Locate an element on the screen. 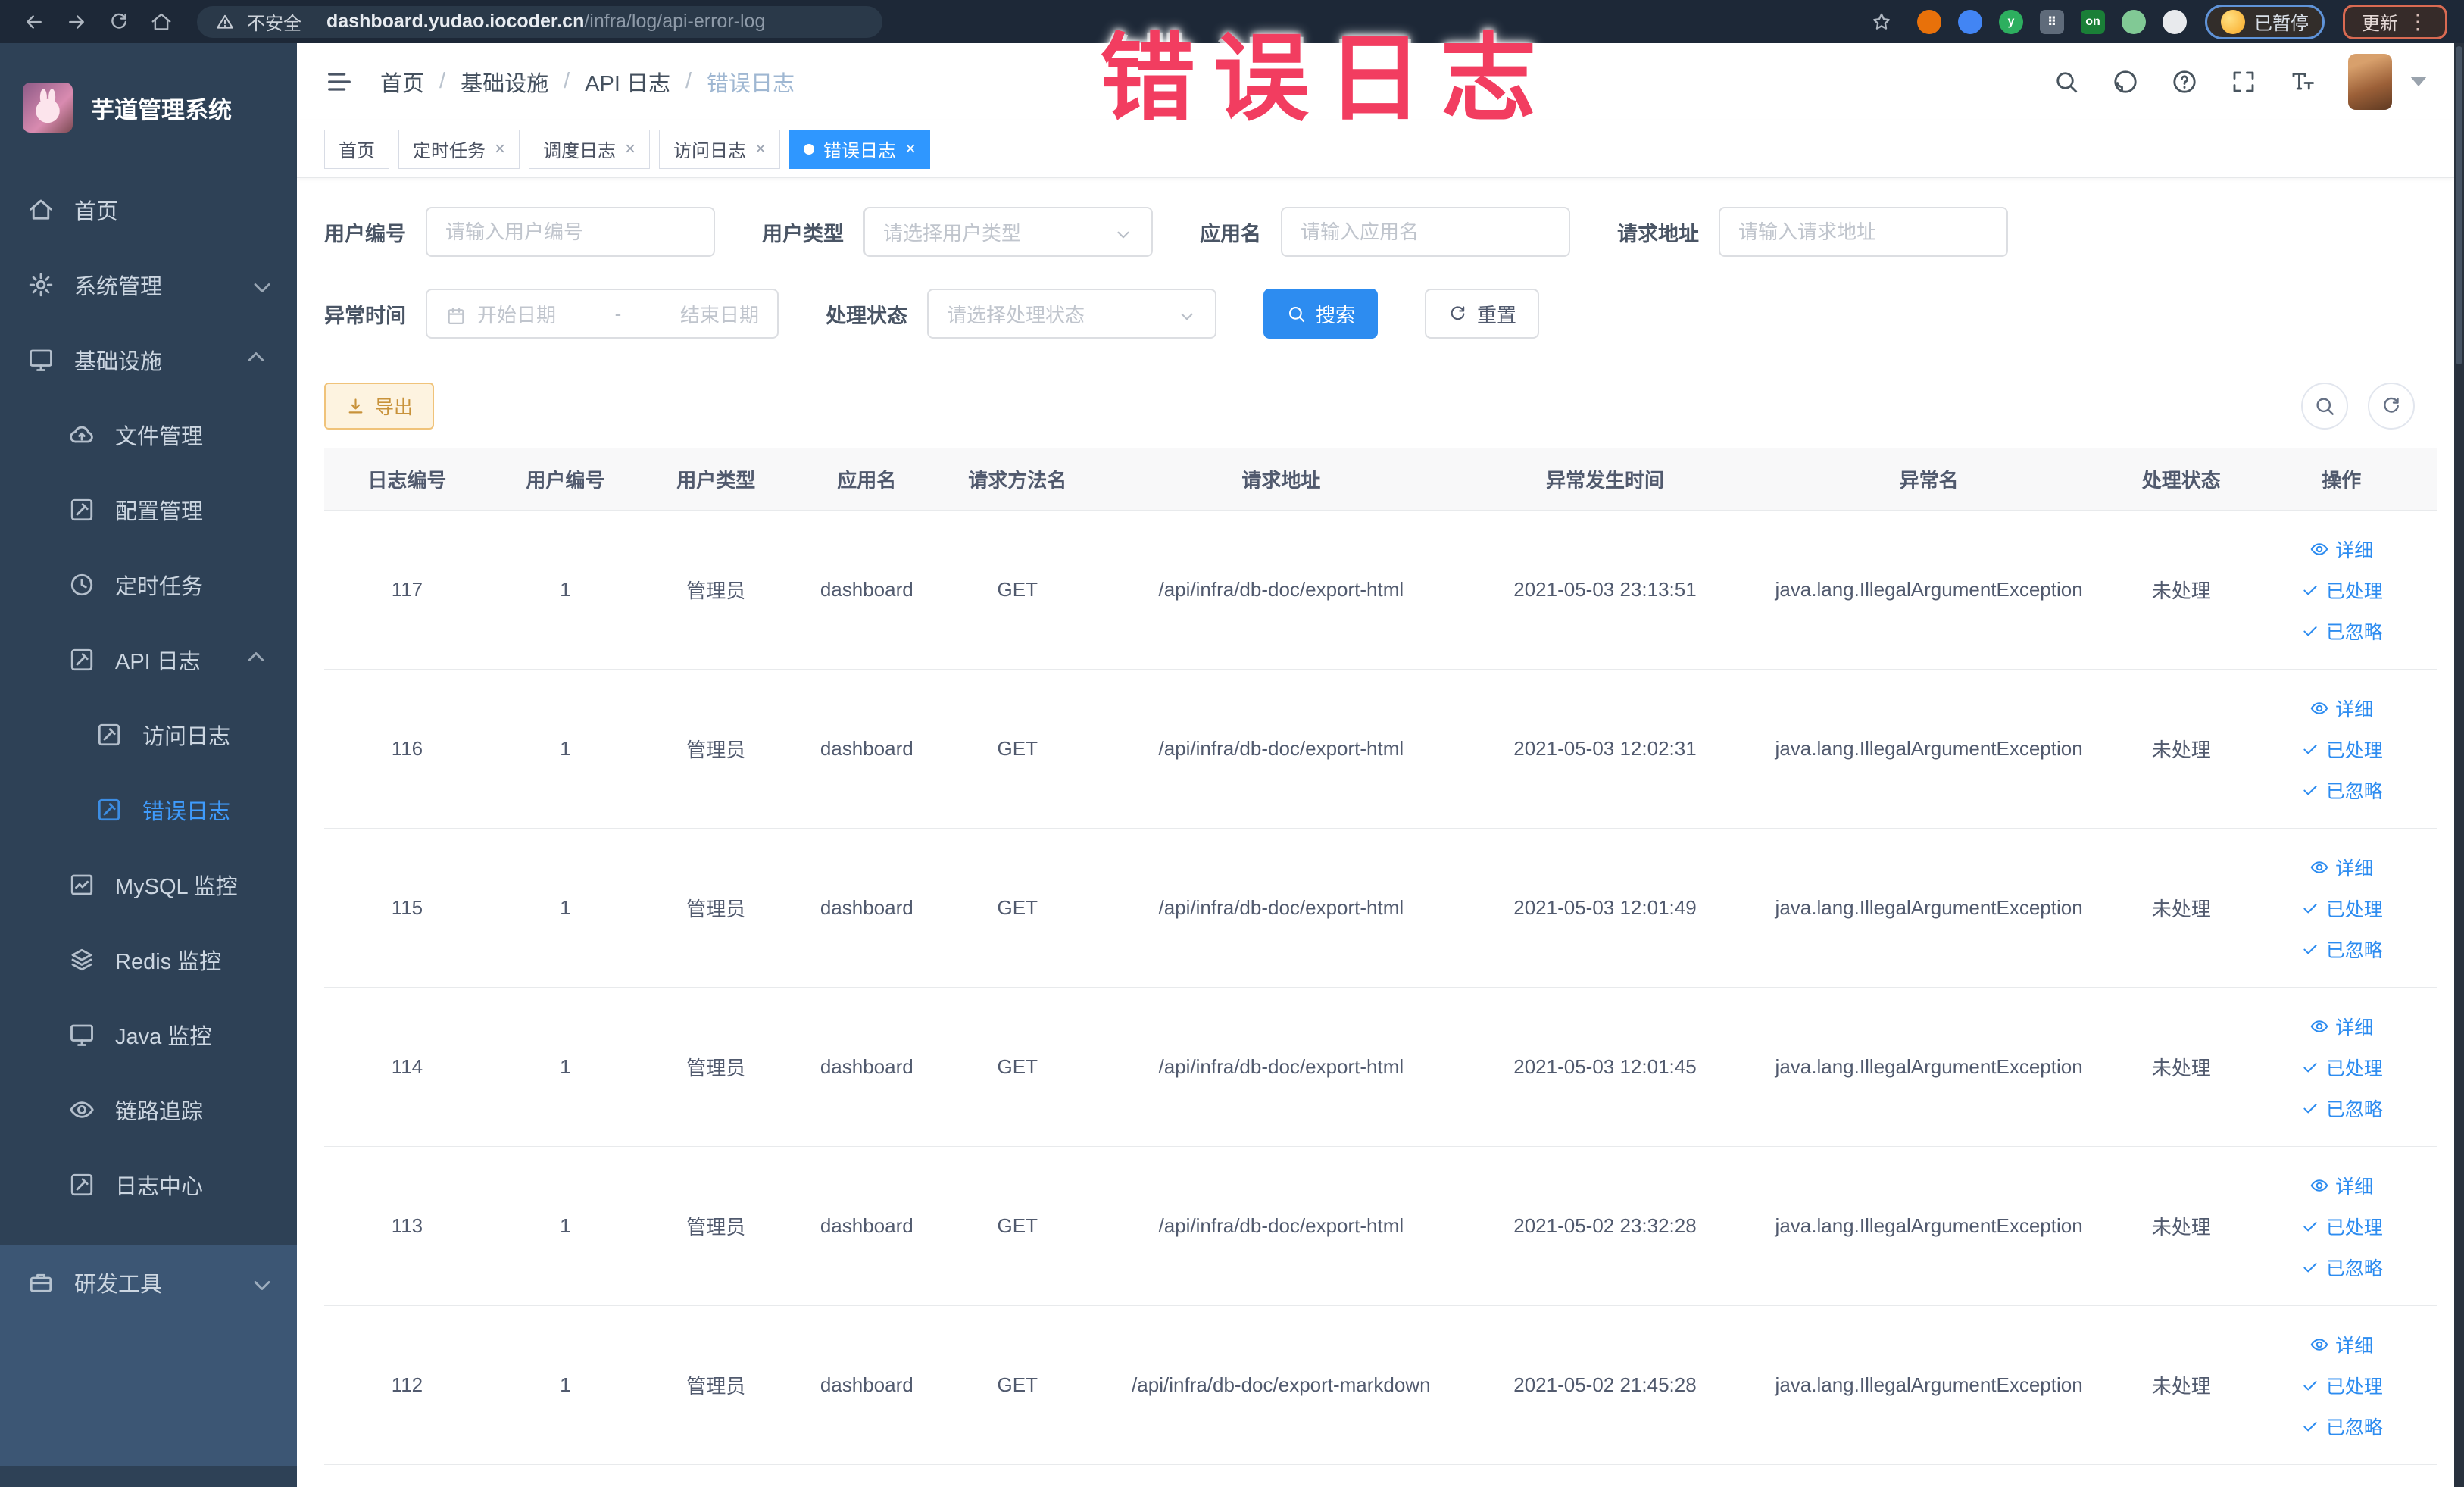 Image resolution: width=2464 pixels, height=1487 pixels. ext-on-toggle-icon: on is located at coordinates (2093, 21).